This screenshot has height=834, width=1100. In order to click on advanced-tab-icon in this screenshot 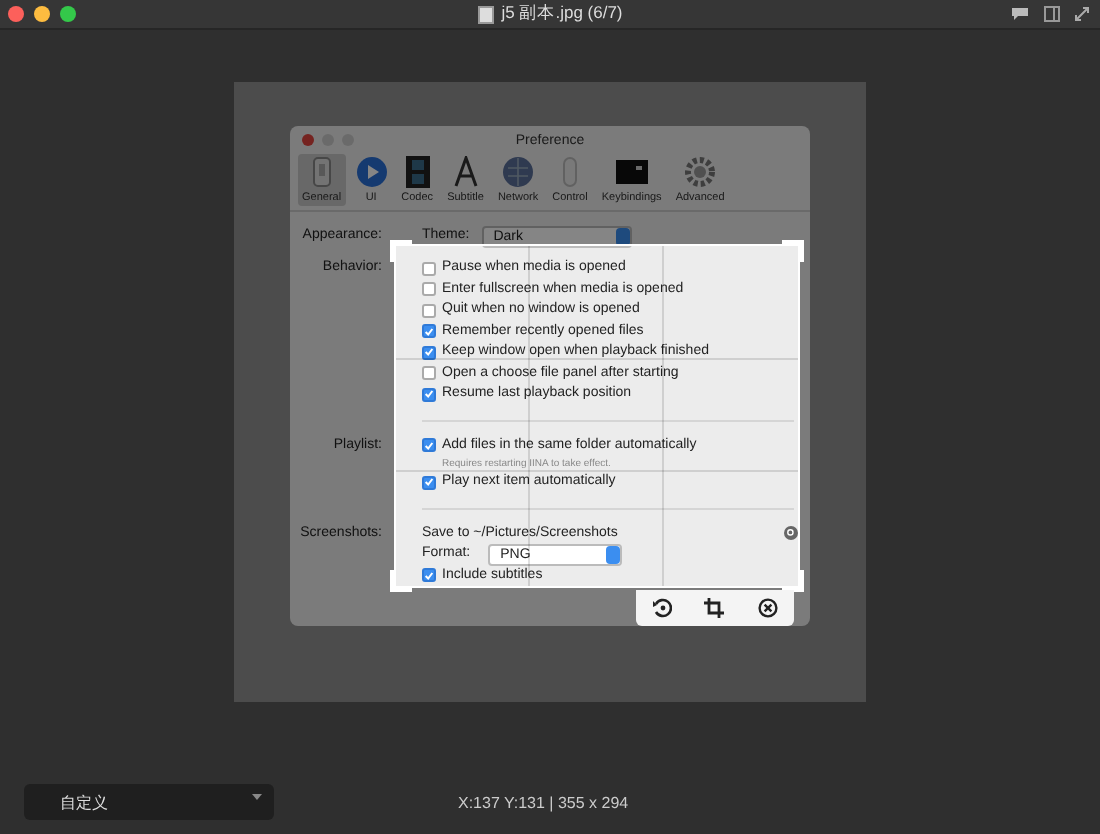, I will do `click(700, 172)`.